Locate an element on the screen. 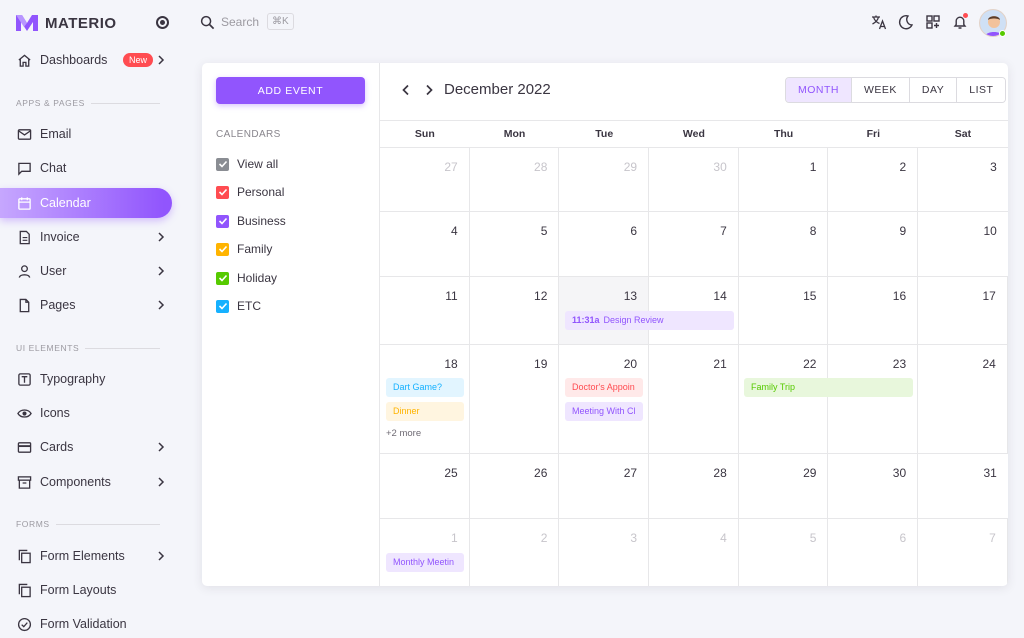 The height and width of the screenshot is (638, 1024). filter-view-all: View all is located at coordinates (247, 164).